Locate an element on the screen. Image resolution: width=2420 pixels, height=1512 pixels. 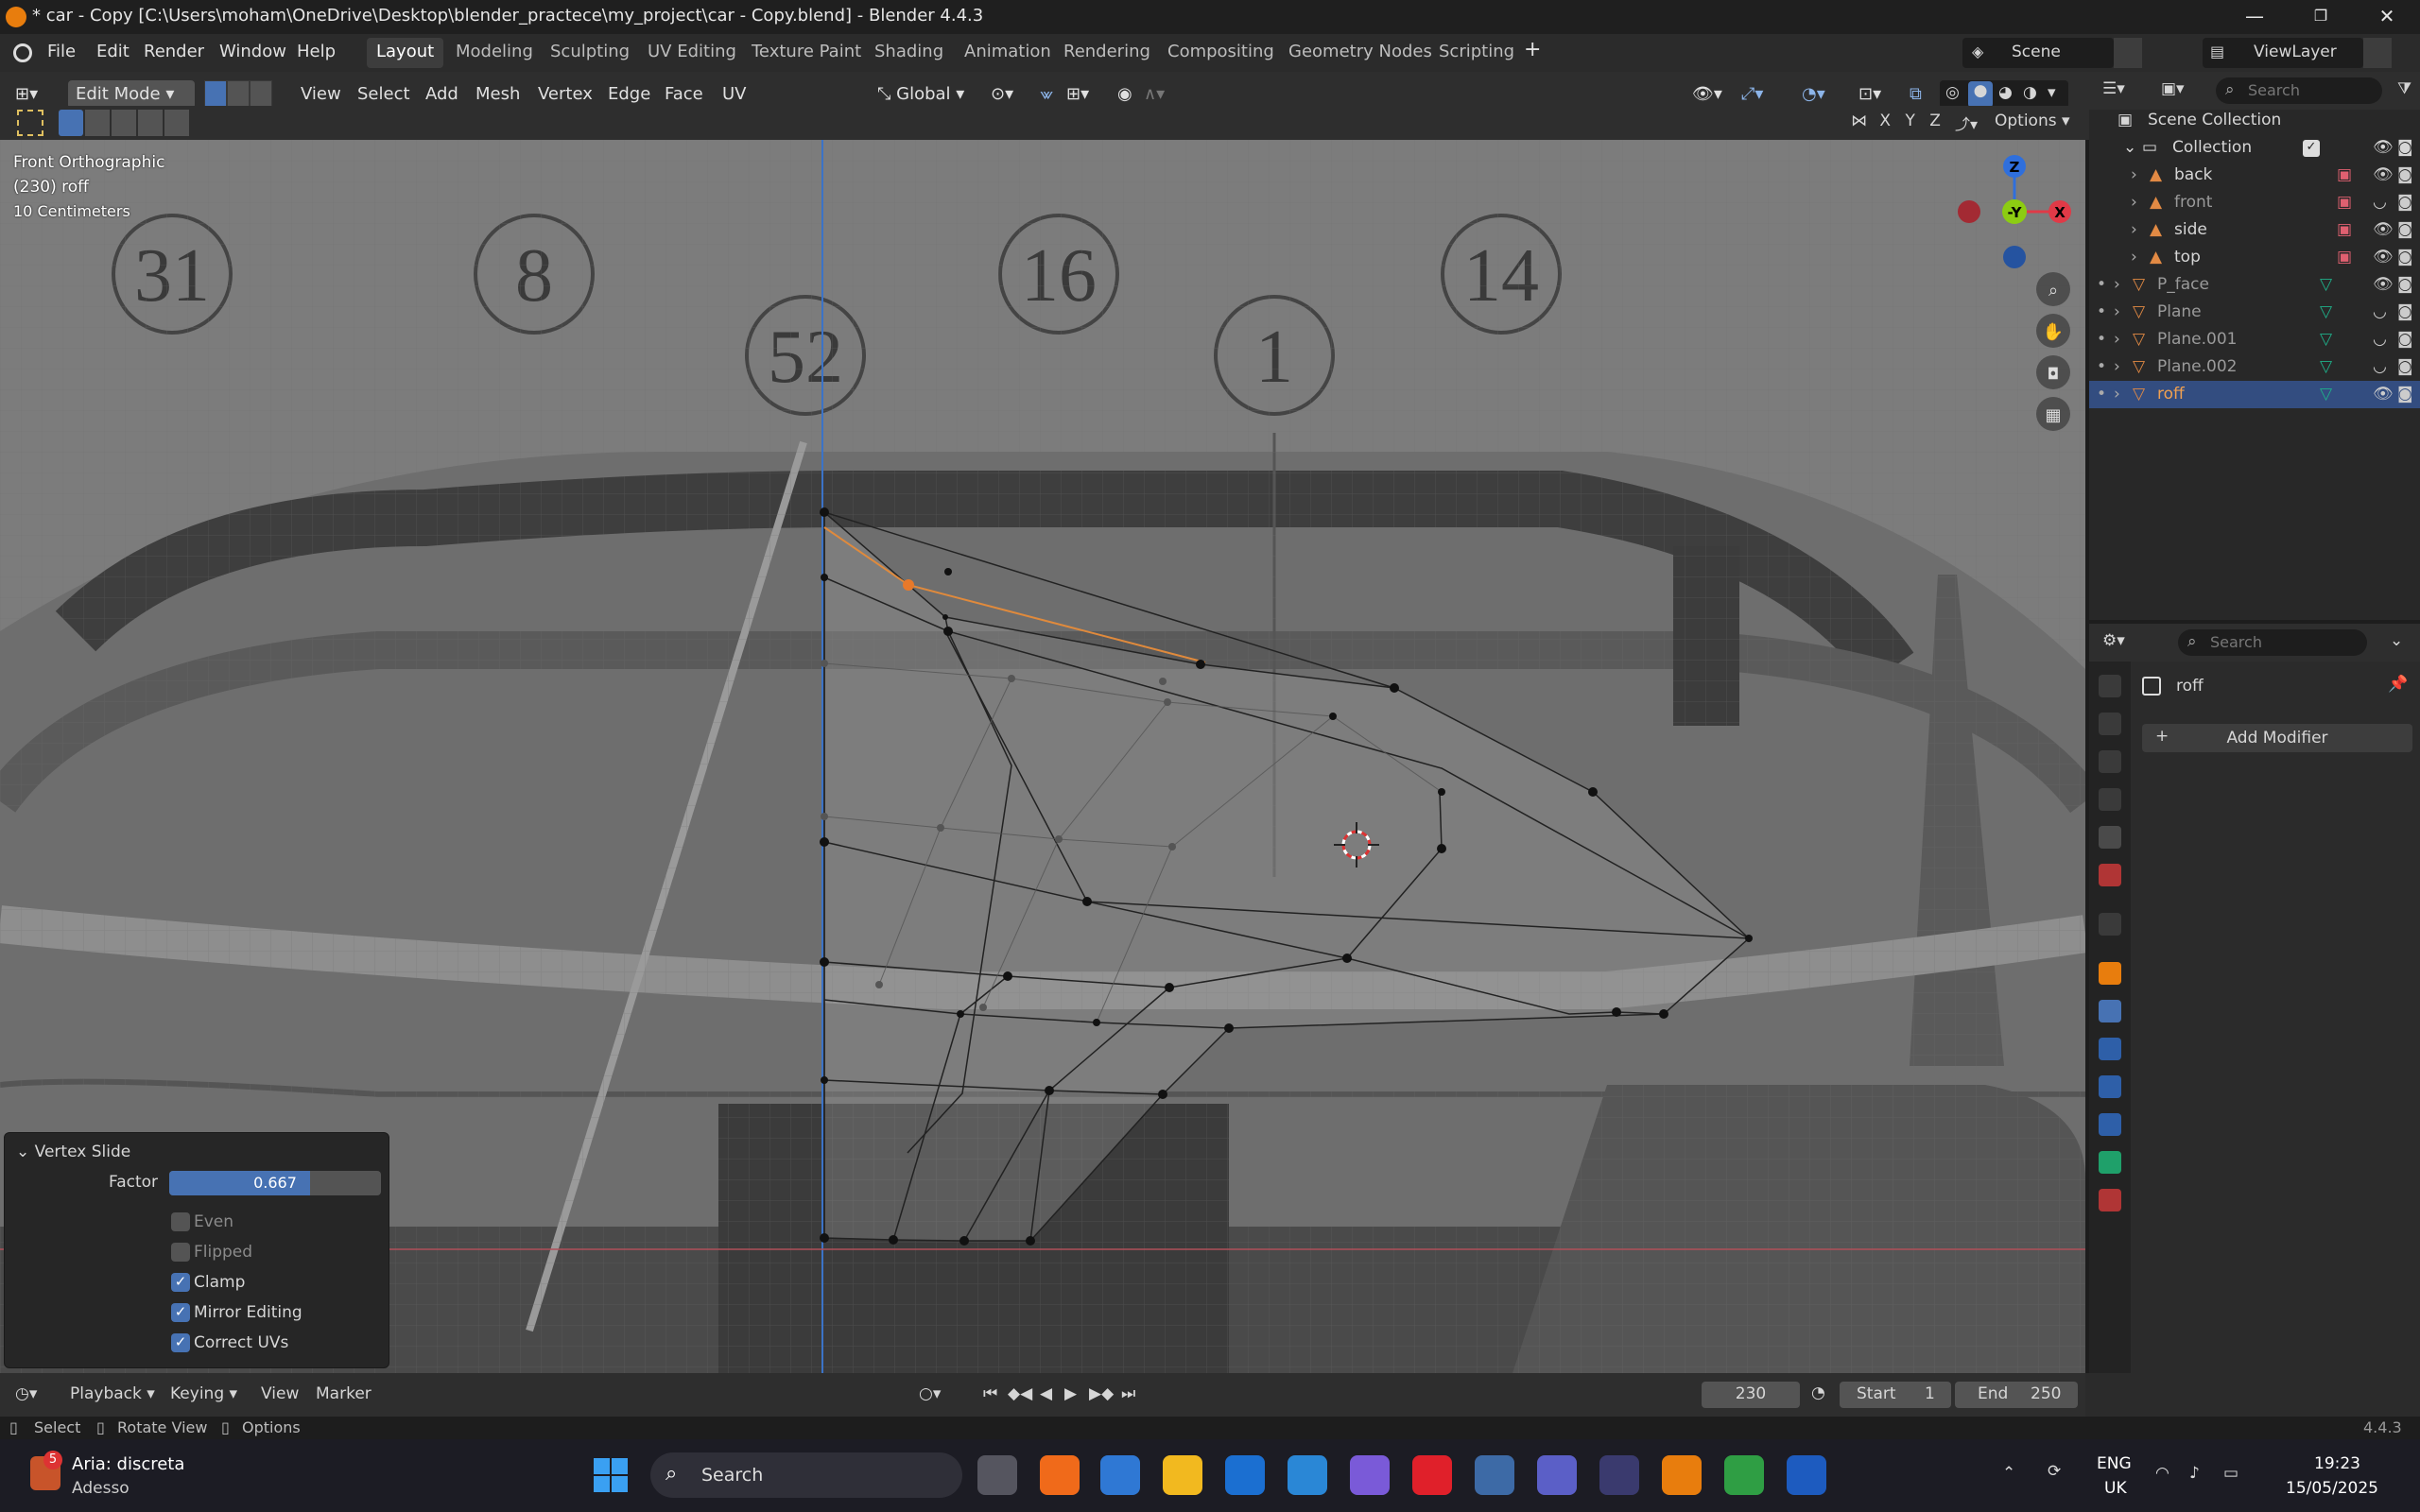
vertex-select-mode-icon is located at coordinates (215, 94).